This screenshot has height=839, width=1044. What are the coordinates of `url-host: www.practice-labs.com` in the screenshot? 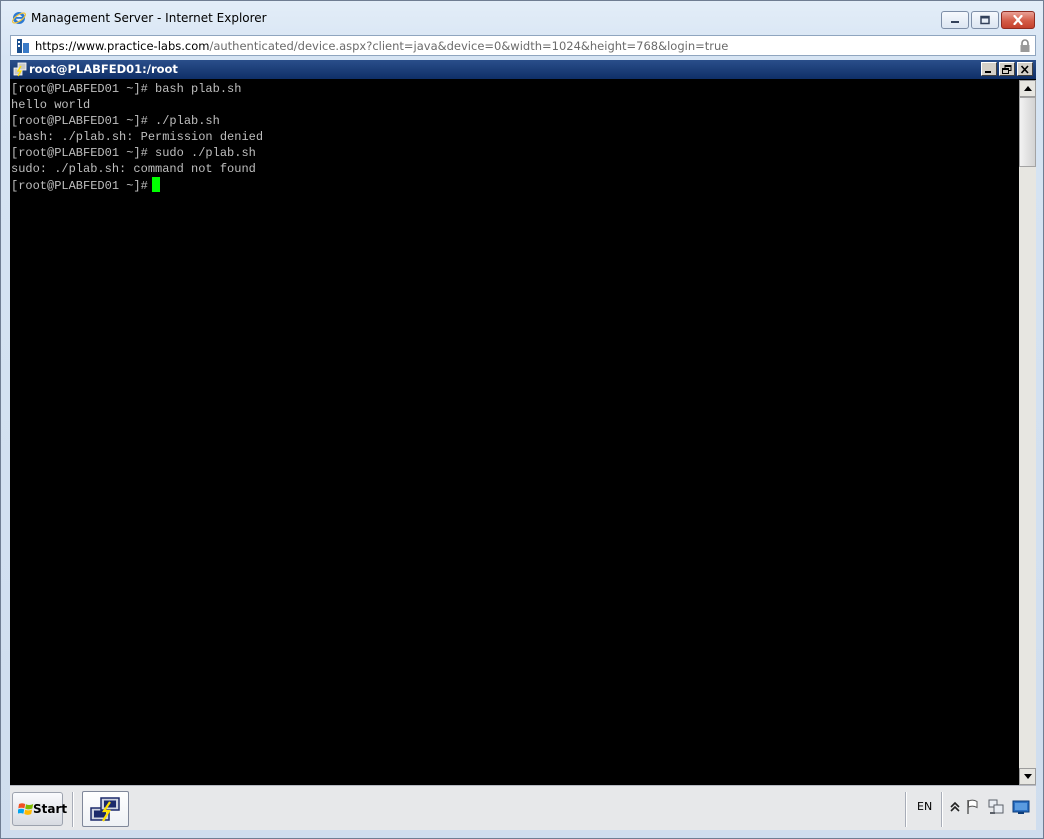 It's located at (143, 46).